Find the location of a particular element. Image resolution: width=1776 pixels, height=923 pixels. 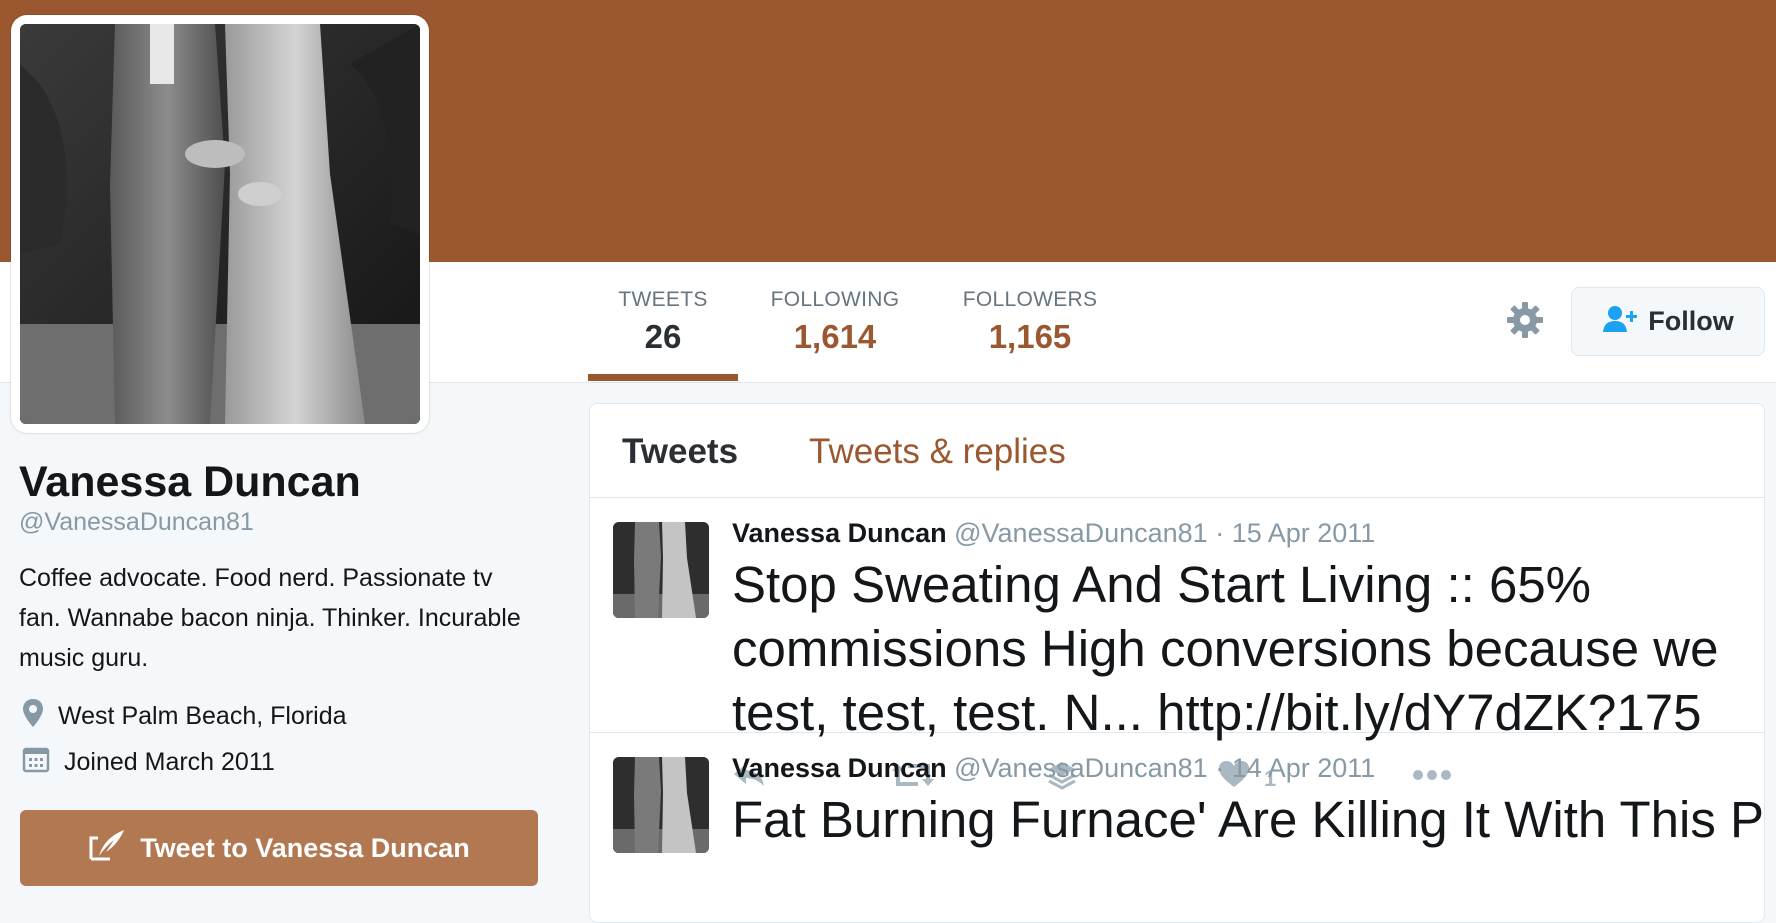

stat-tweets-label: TWEETS is located at coordinates (663, 299).